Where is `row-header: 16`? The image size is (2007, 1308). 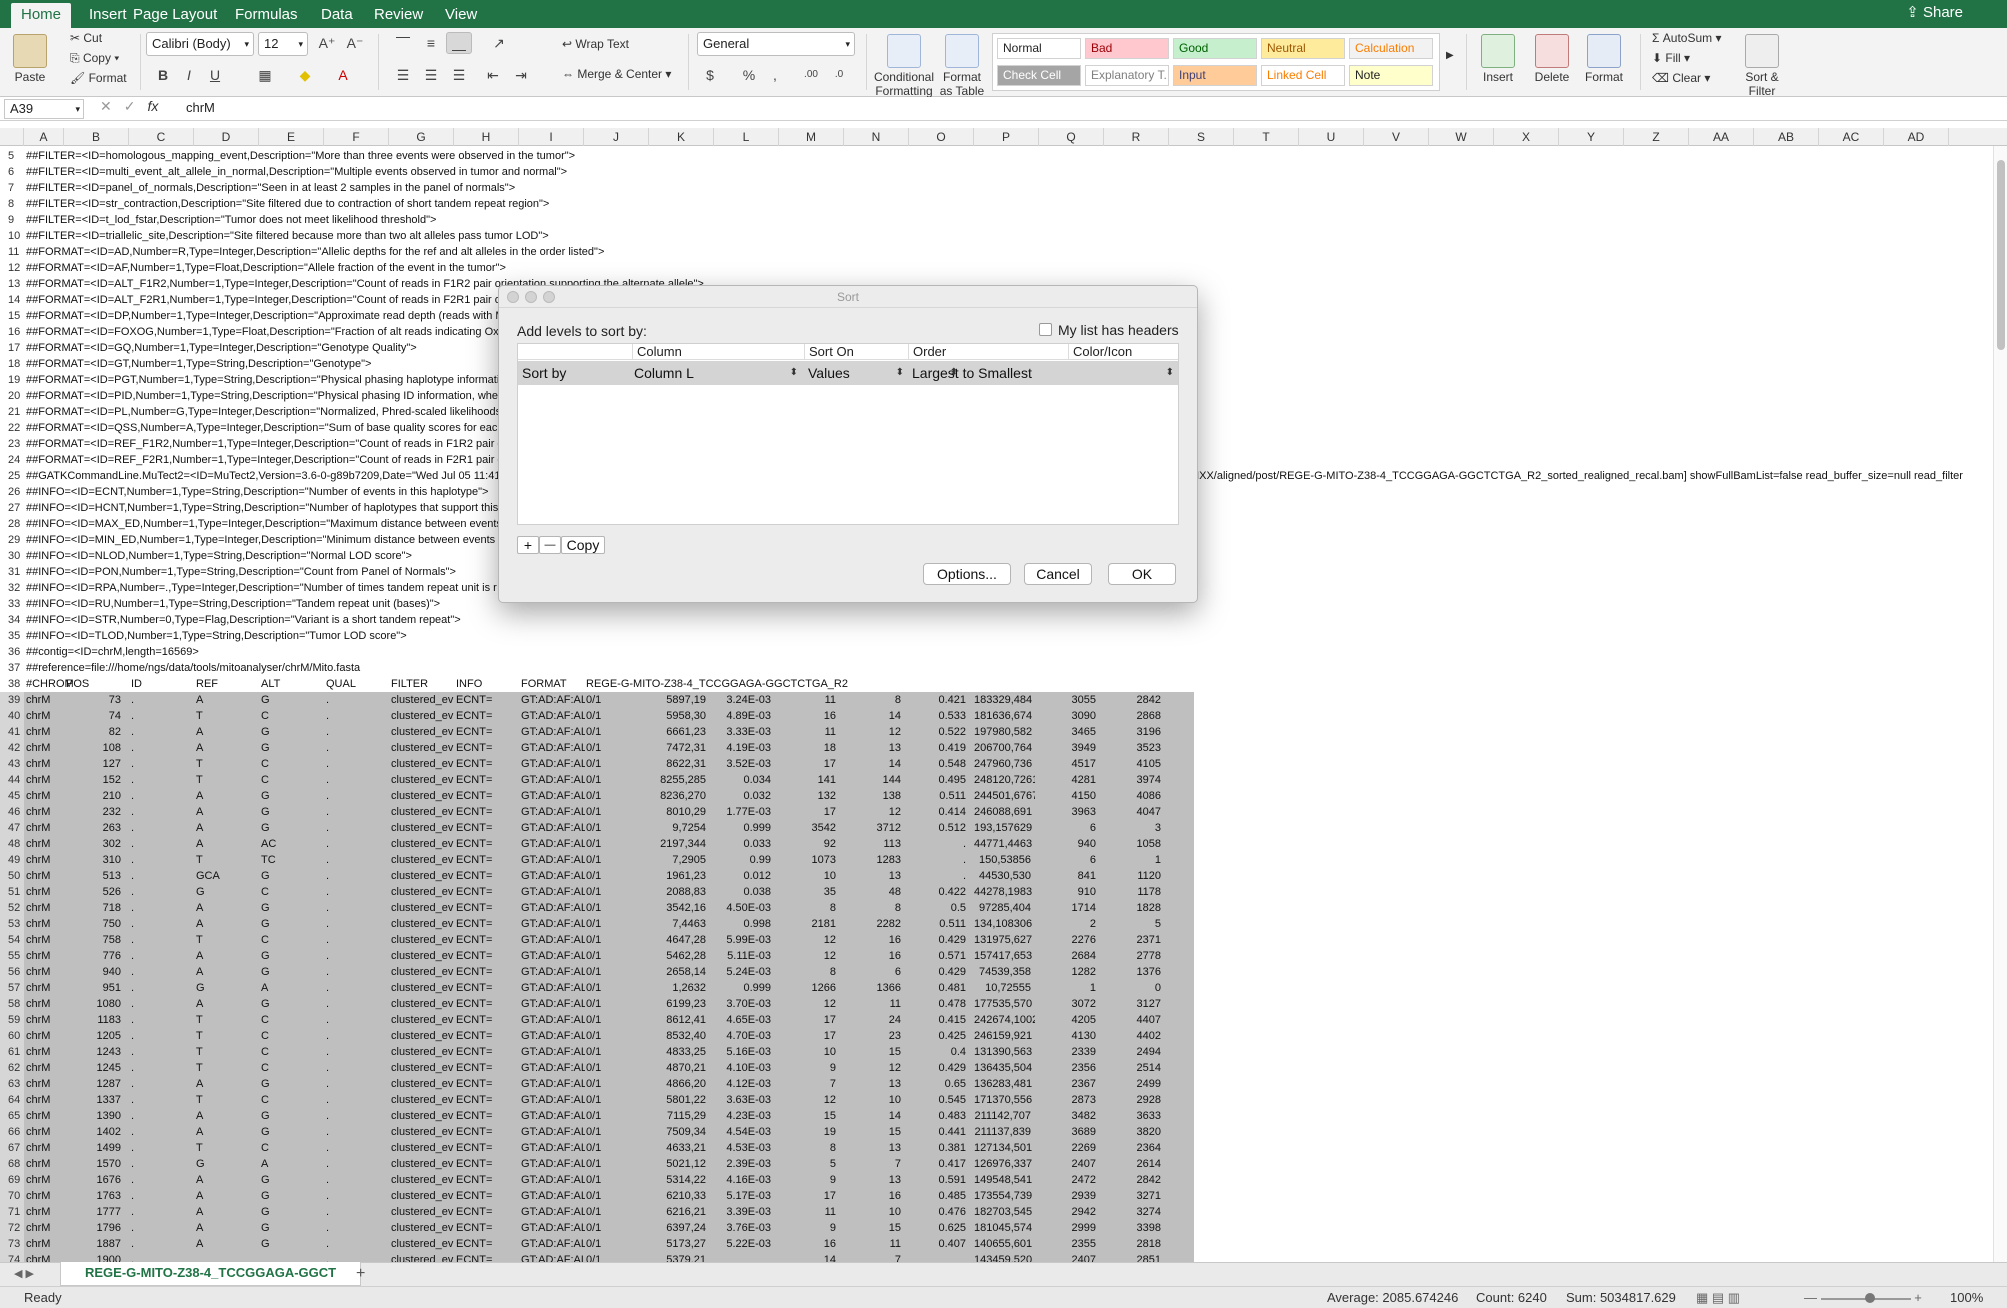
row-header: 16 is located at coordinates (12, 332).